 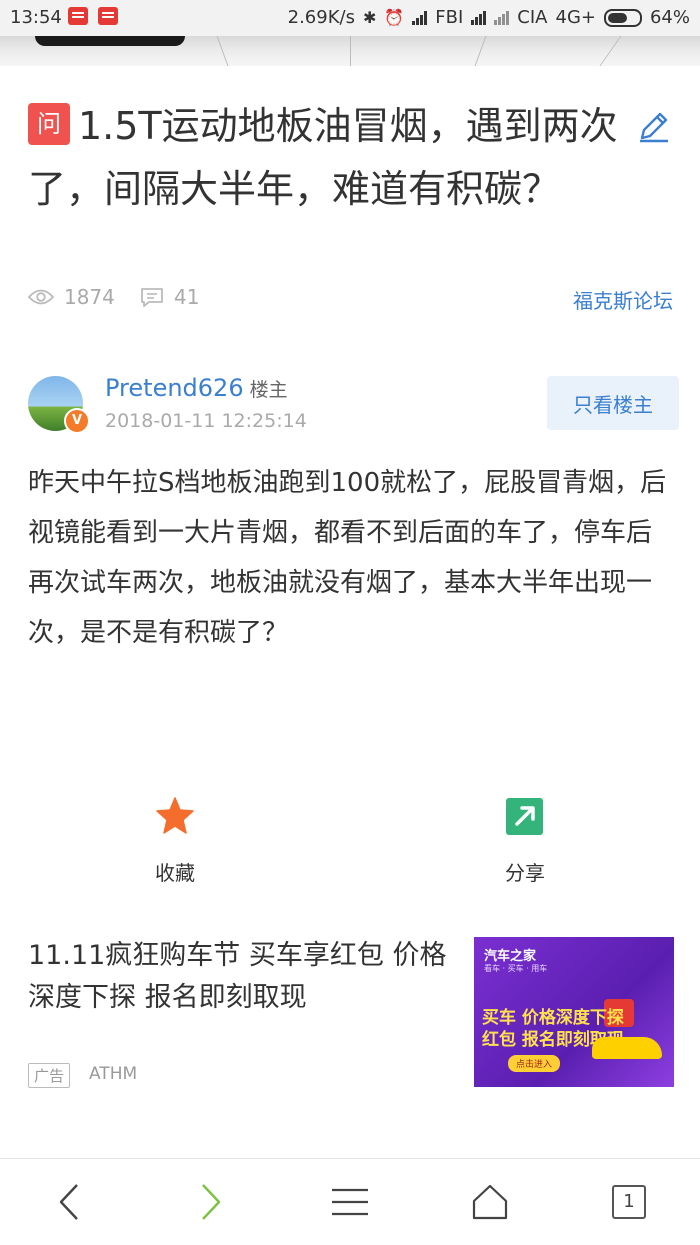 I want to click on chevron-left-icon, so click(x=68, y=1202).